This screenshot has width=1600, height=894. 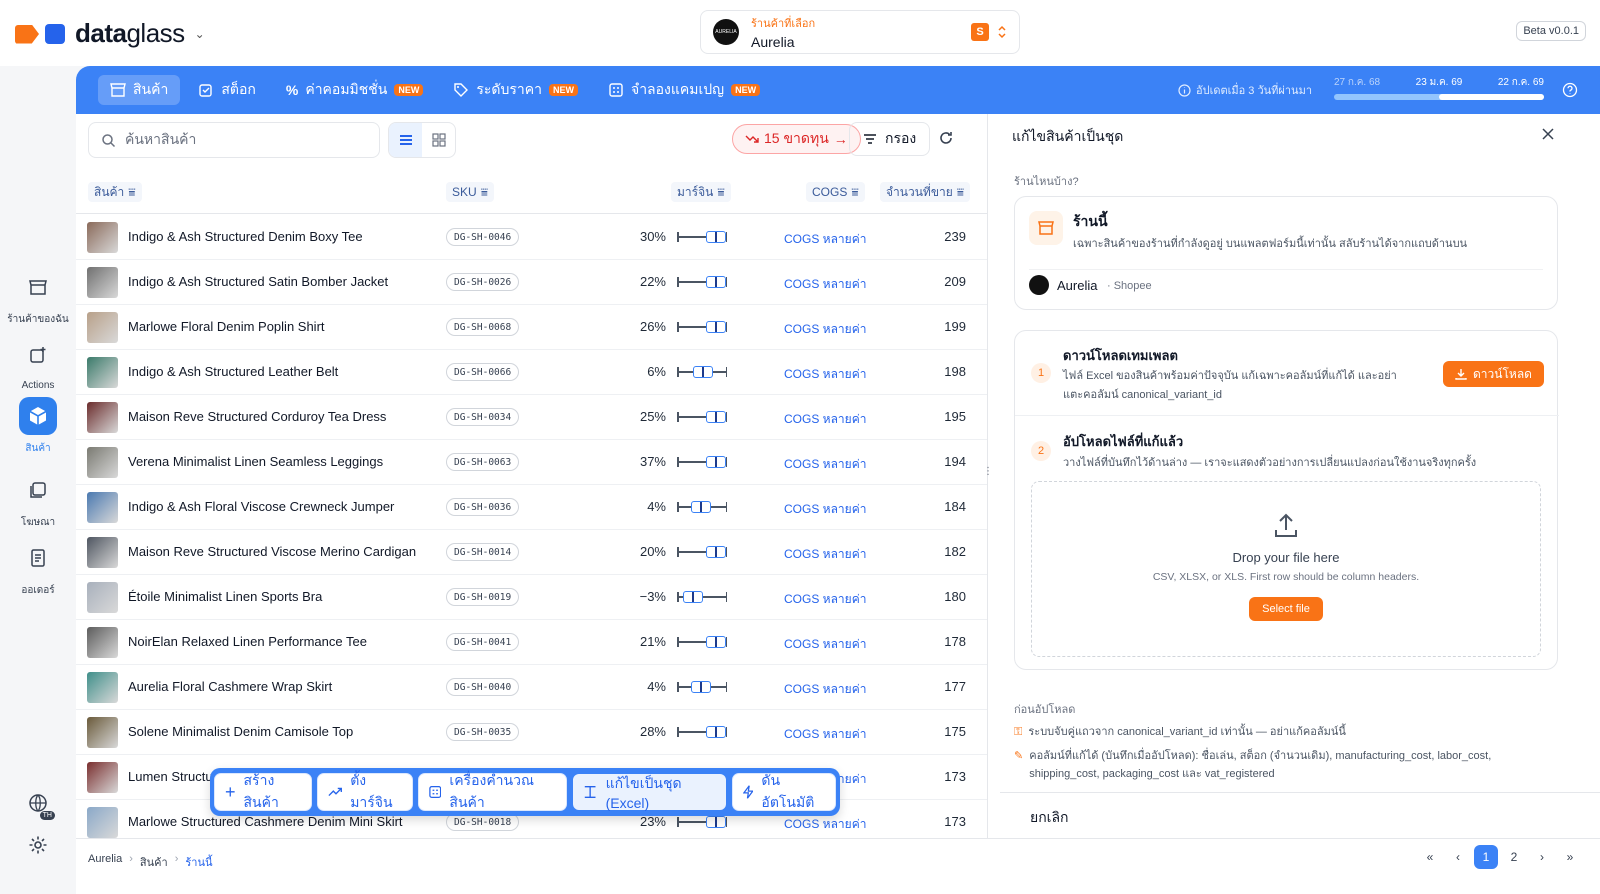 What do you see at coordinates (860, 32) in the screenshot?
I see `store-selector: AURELIA ร้านค้าที่เลือก Aurelia S` at bounding box center [860, 32].